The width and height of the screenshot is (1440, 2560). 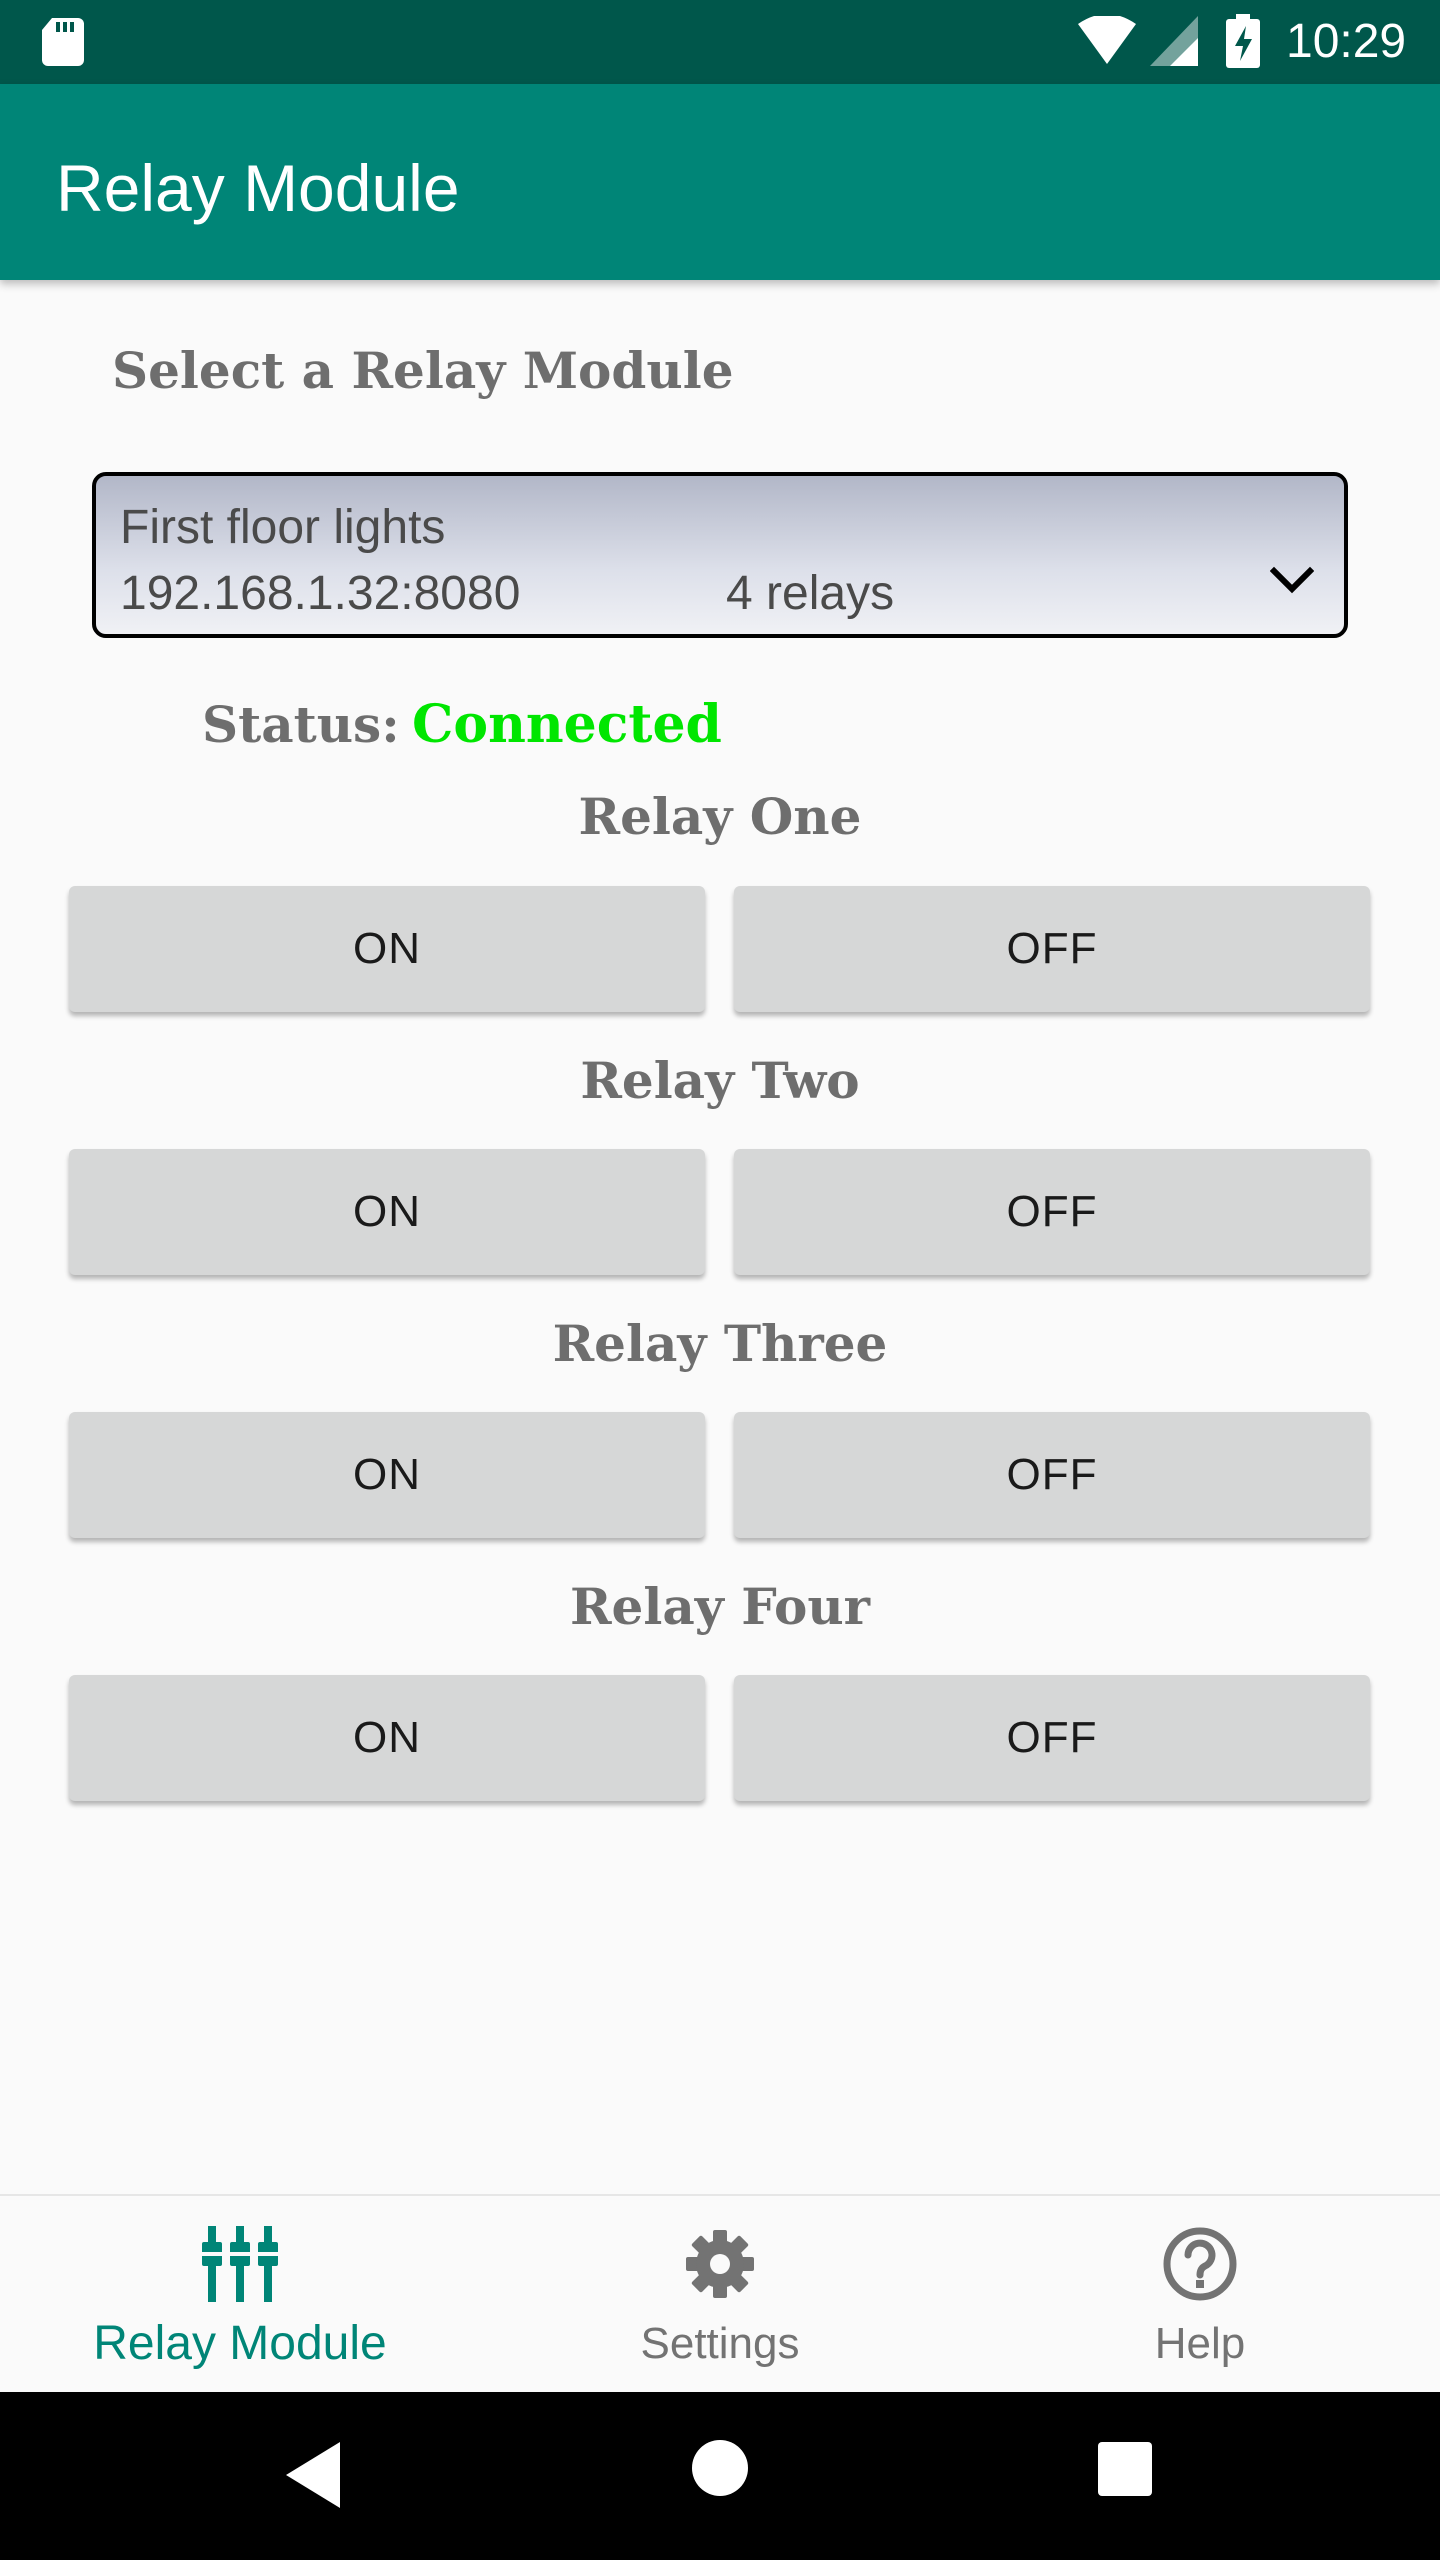 What do you see at coordinates (387, 1475) in the screenshot?
I see `relay-three-on-button: ON` at bounding box center [387, 1475].